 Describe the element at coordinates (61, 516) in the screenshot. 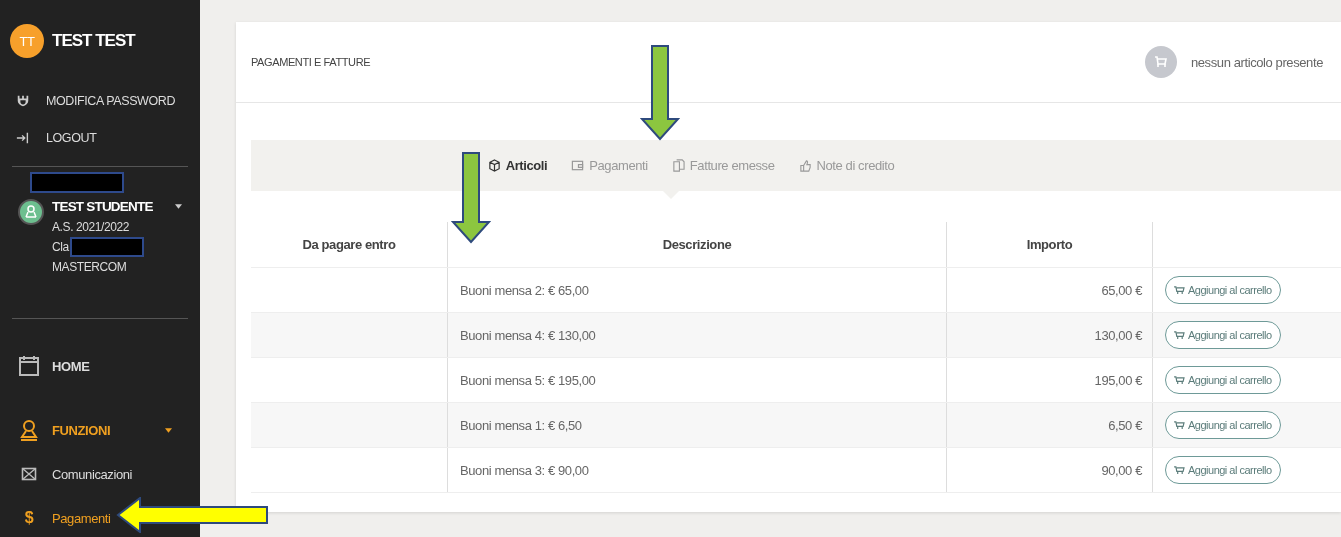

I see `nav-item: $ Pagamenti` at that location.